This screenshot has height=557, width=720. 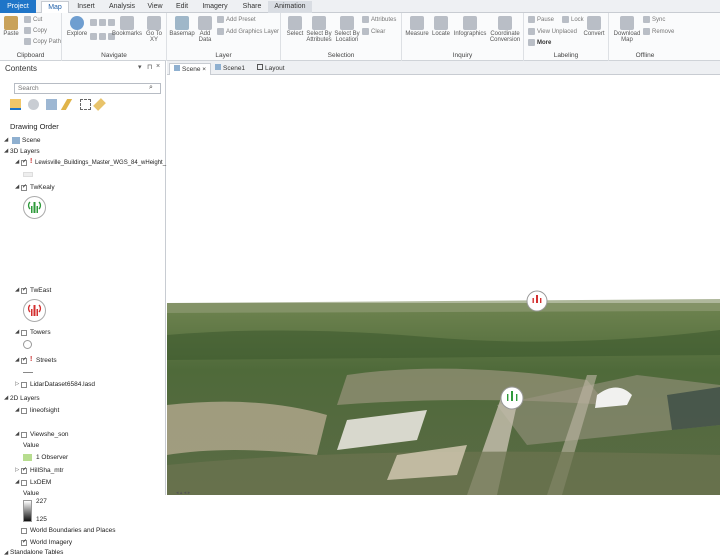 I want to click on remove-button: Remove, so click(x=658, y=31).